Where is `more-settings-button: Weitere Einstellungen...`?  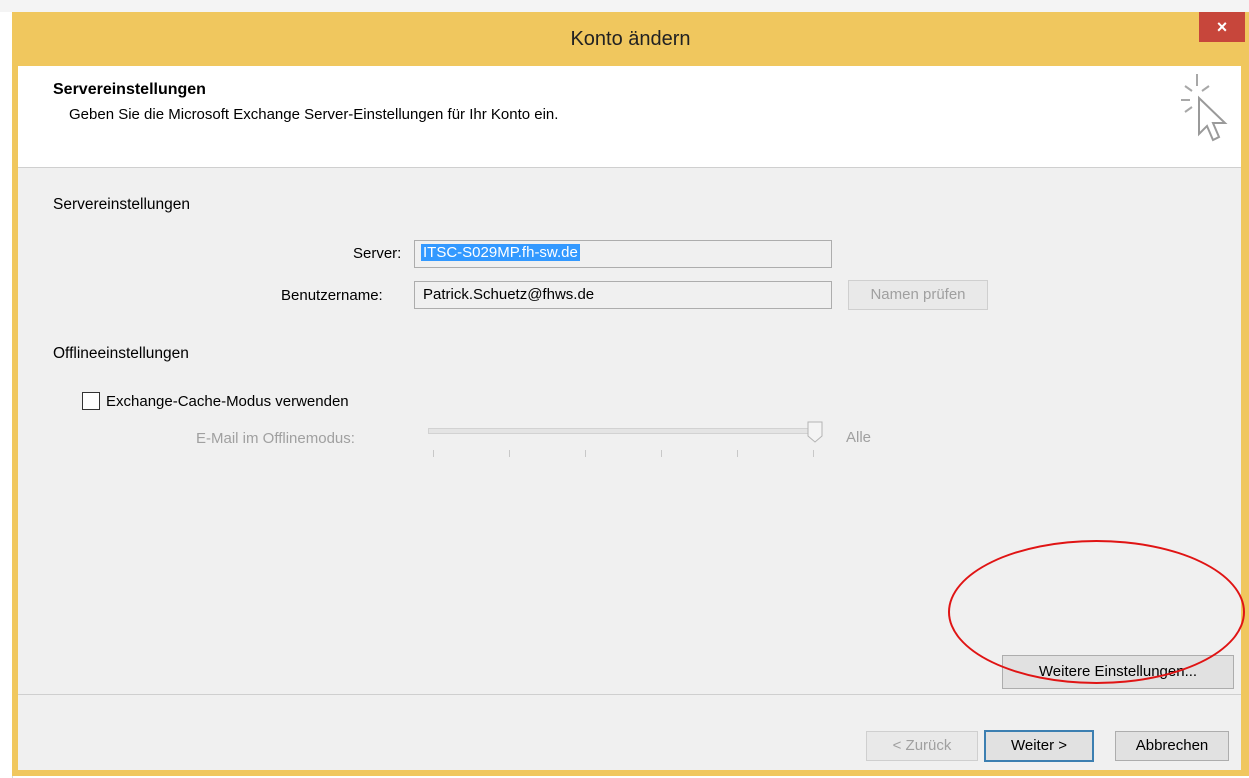
more-settings-button: Weitere Einstellungen... is located at coordinates (1118, 672).